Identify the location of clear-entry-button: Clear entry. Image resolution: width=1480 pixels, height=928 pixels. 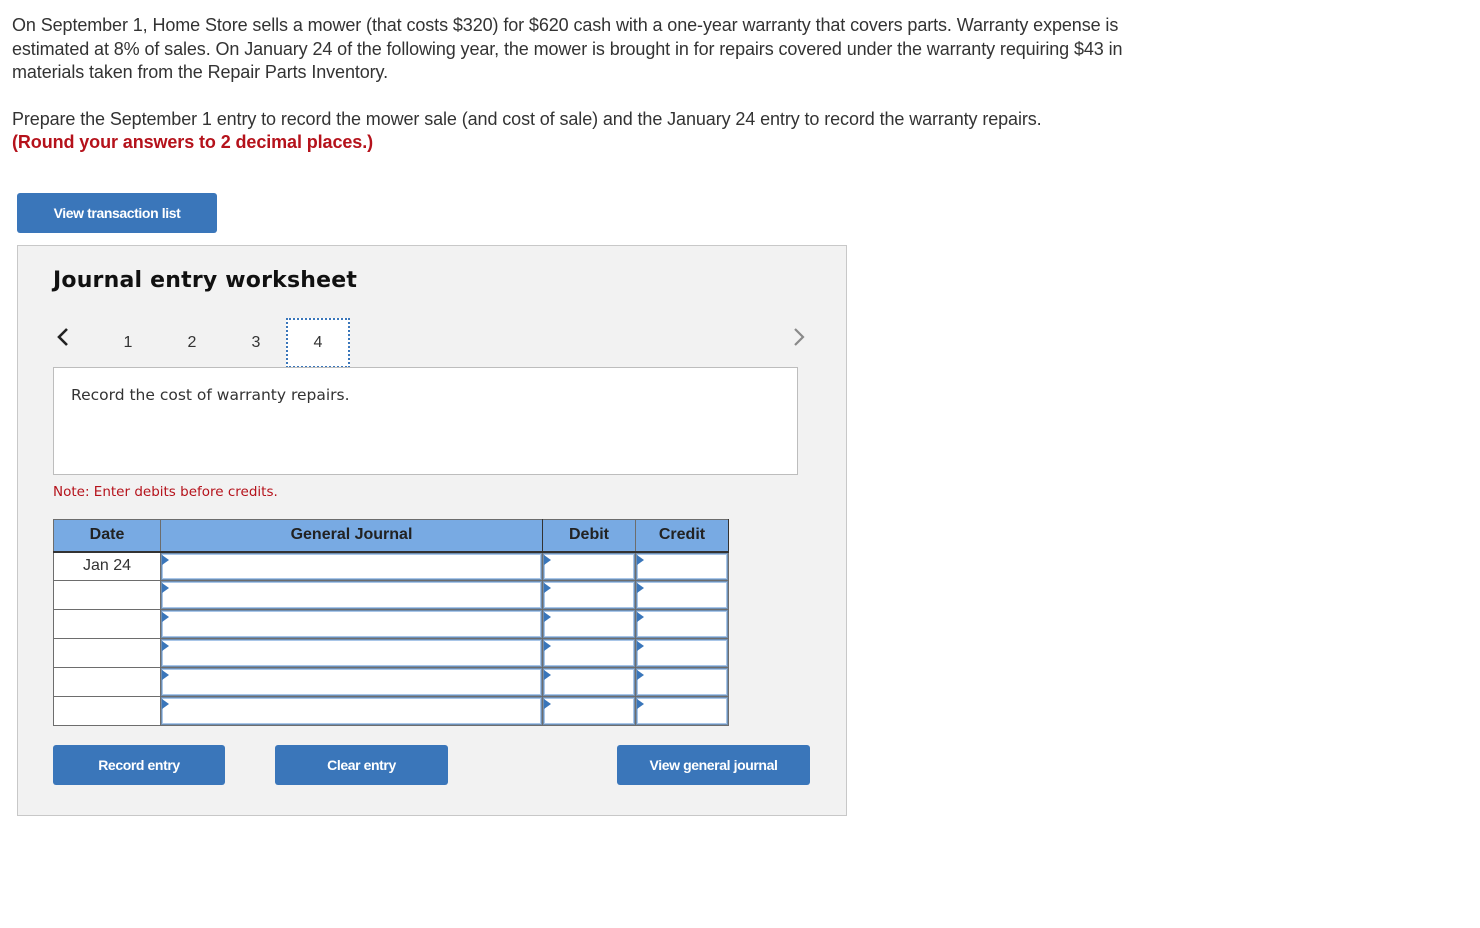
(361, 765).